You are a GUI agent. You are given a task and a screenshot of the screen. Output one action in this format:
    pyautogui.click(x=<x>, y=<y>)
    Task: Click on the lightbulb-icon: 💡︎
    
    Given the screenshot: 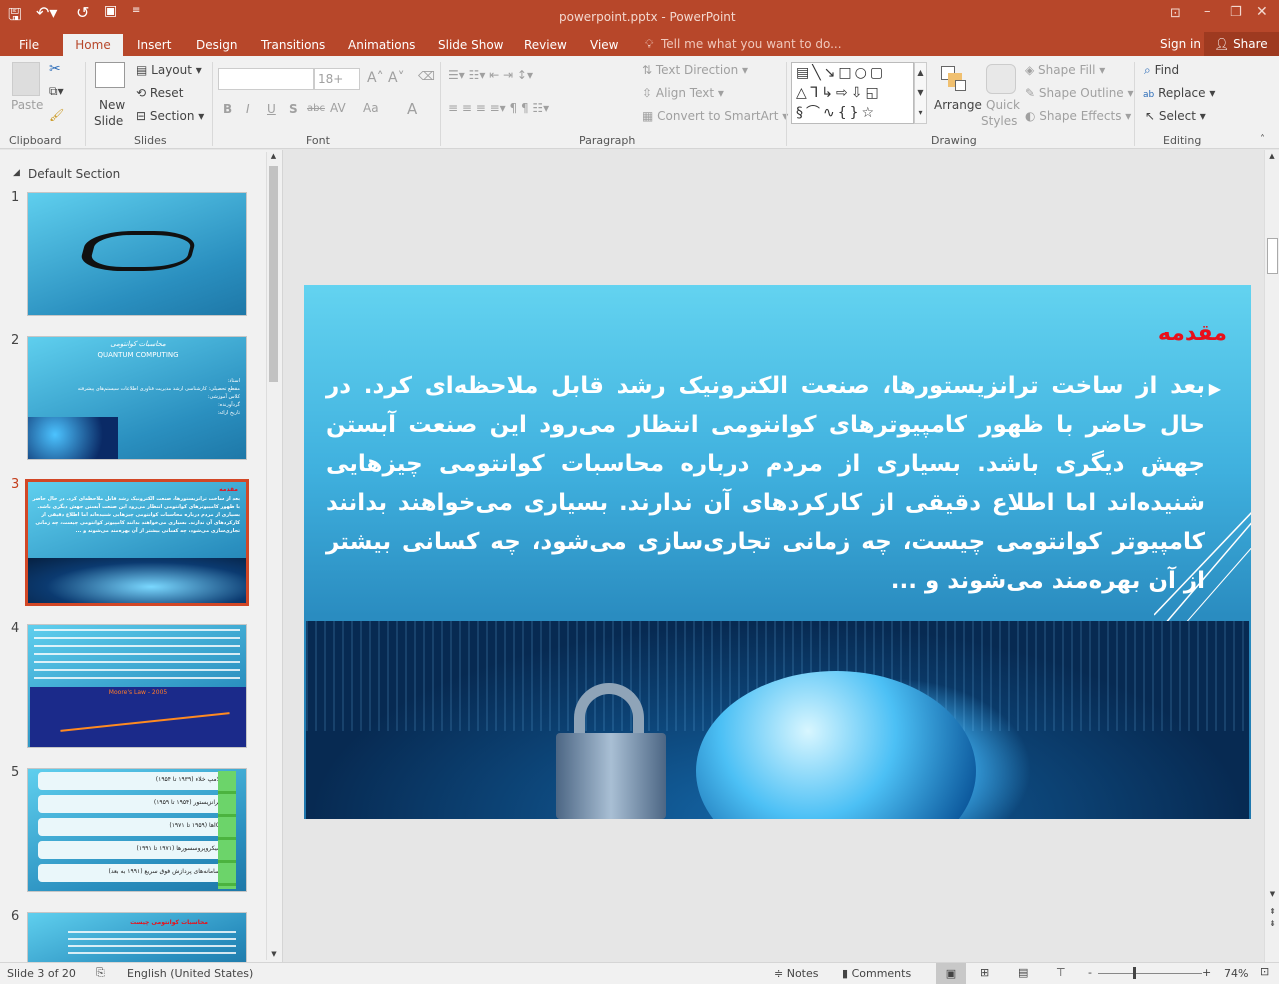 What is the action you would take?
    pyautogui.click(x=649, y=44)
    